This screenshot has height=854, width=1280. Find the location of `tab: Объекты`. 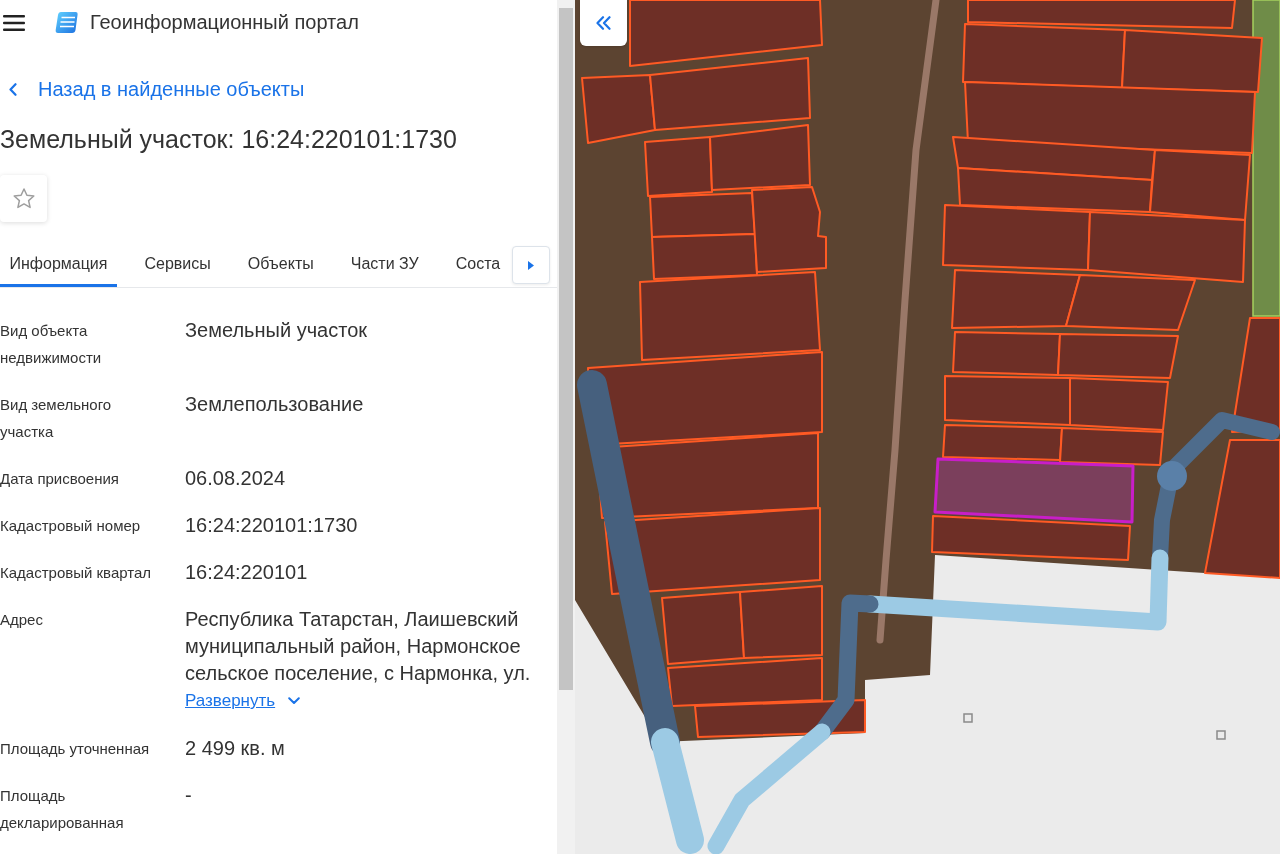

tab: Объекты is located at coordinates (281, 263).